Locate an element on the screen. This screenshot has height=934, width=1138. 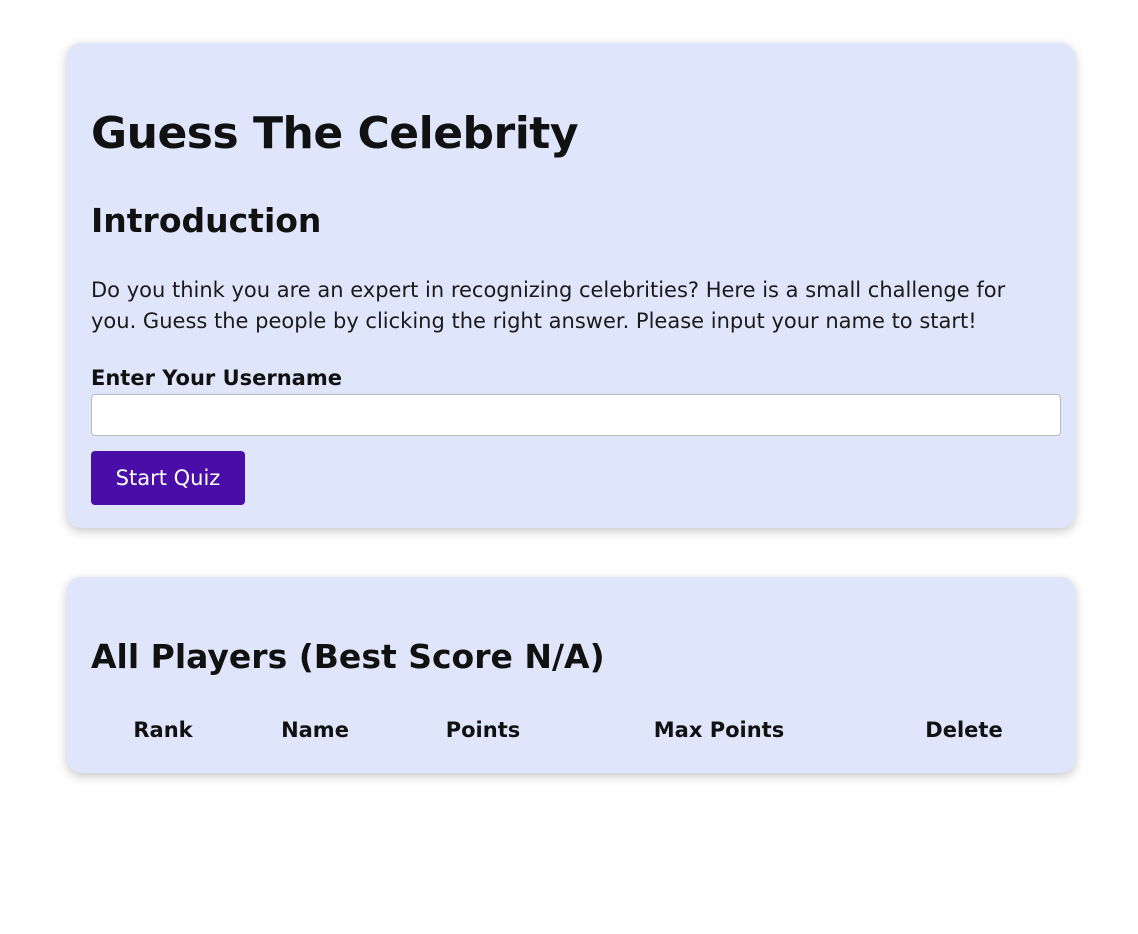
column-header-rank: Rank is located at coordinates (163, 730).